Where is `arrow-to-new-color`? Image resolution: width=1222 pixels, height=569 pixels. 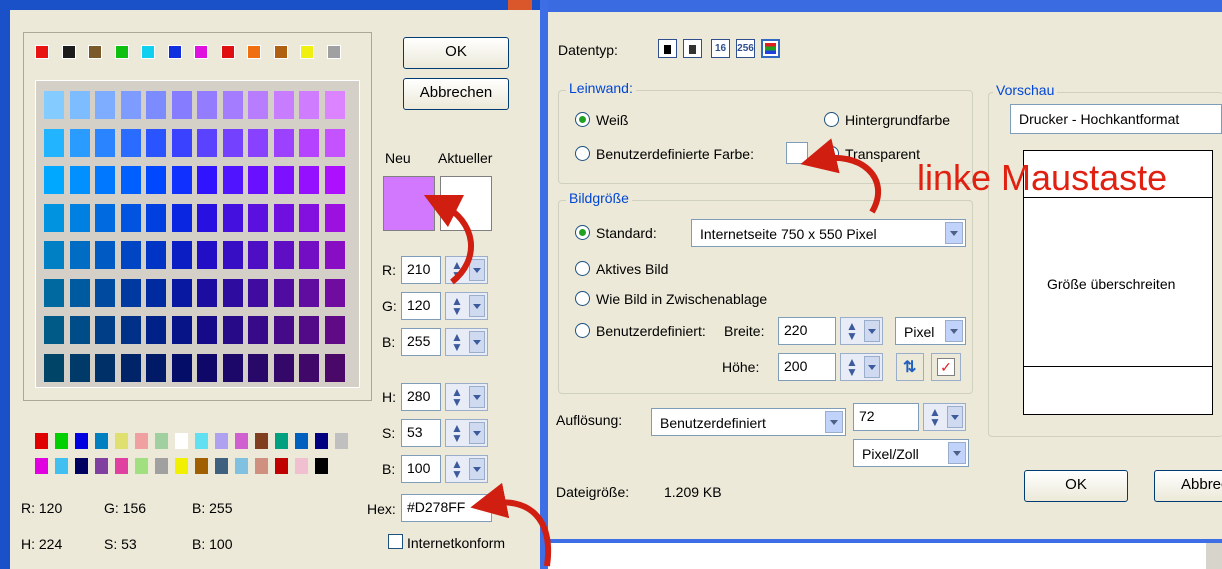 arrow-to-new-color is located at coordinates (449, 239).